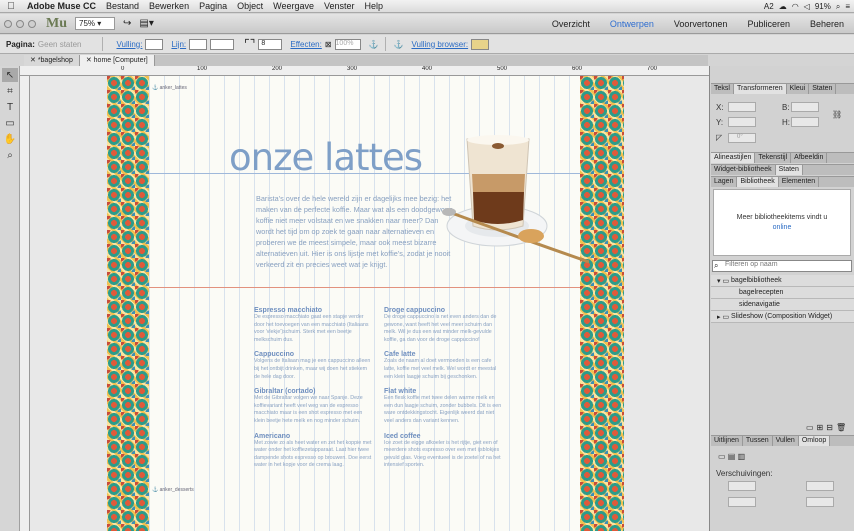 This screenshot has height=531, width=854. I want to click on x-field, so click(742, 107).